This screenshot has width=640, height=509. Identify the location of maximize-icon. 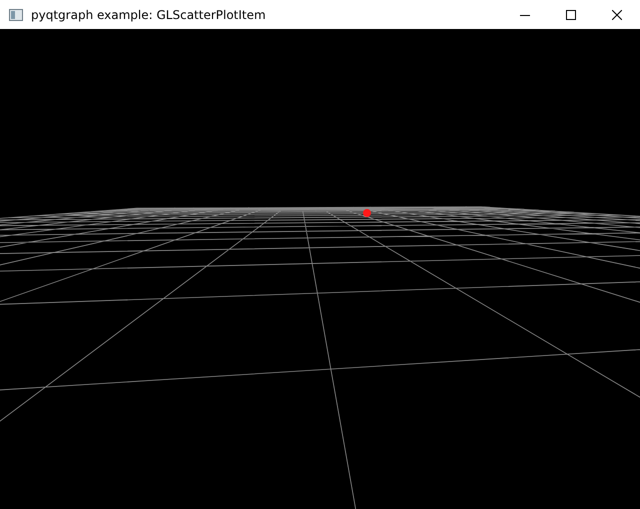
(571, 15).